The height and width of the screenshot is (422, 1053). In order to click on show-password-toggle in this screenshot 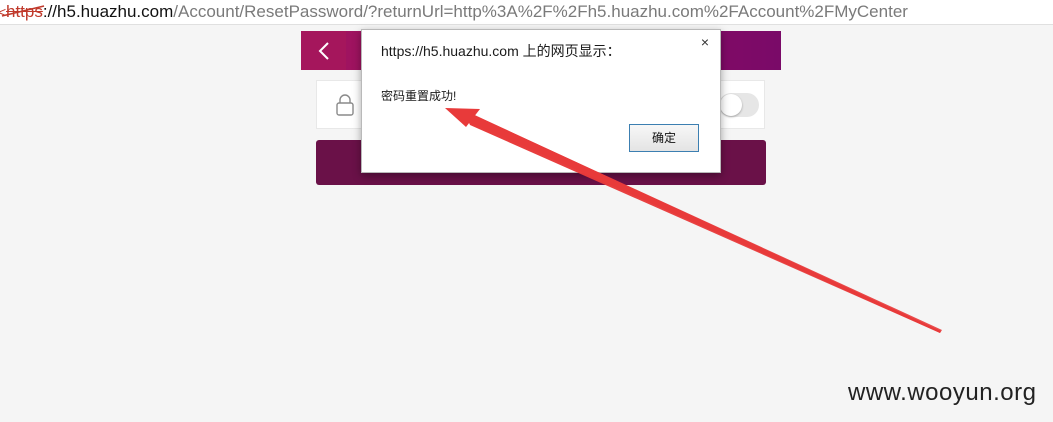, I will do `click(739, 105)`.